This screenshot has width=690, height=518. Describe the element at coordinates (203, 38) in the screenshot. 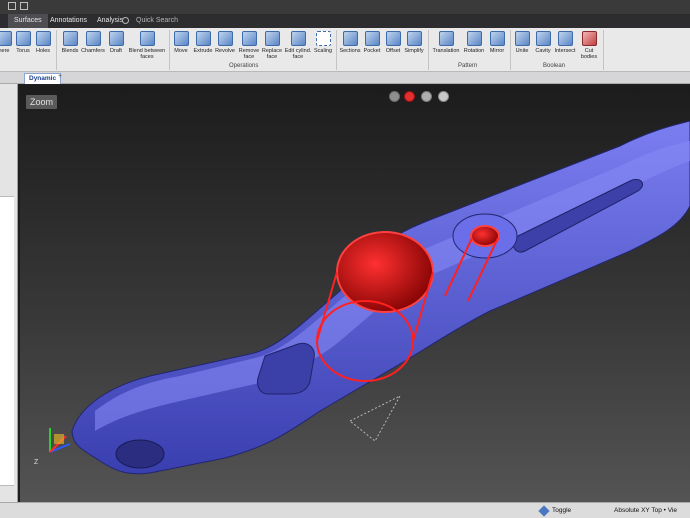

I see `extrude-icon` at that location.